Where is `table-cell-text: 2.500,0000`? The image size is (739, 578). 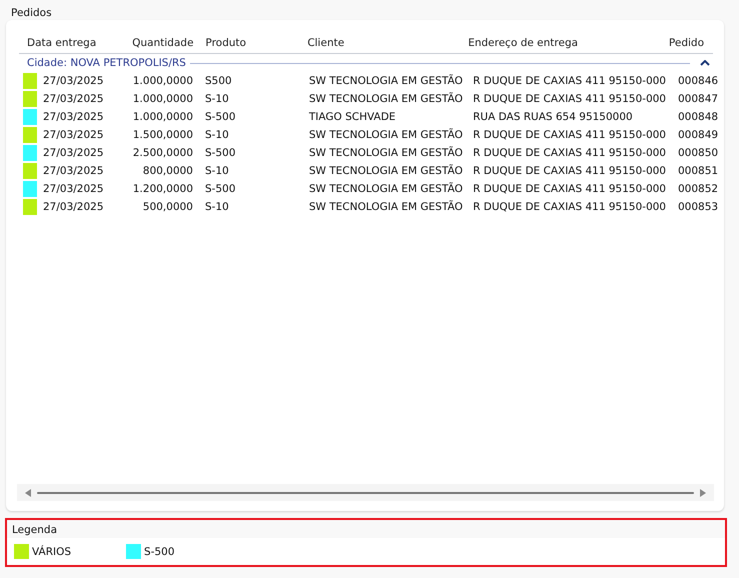
table-cell-text: 2.500,0000 is located at coordinates (162, 153).